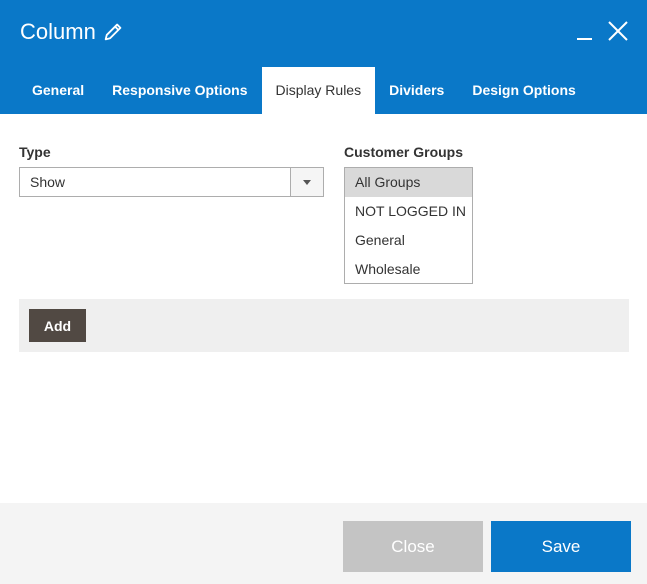 This screenshot has width=647, height=584. Describe the element at coordinates (323, 543) in the screenshot. I see `modal-footer: Close Save` at that location.